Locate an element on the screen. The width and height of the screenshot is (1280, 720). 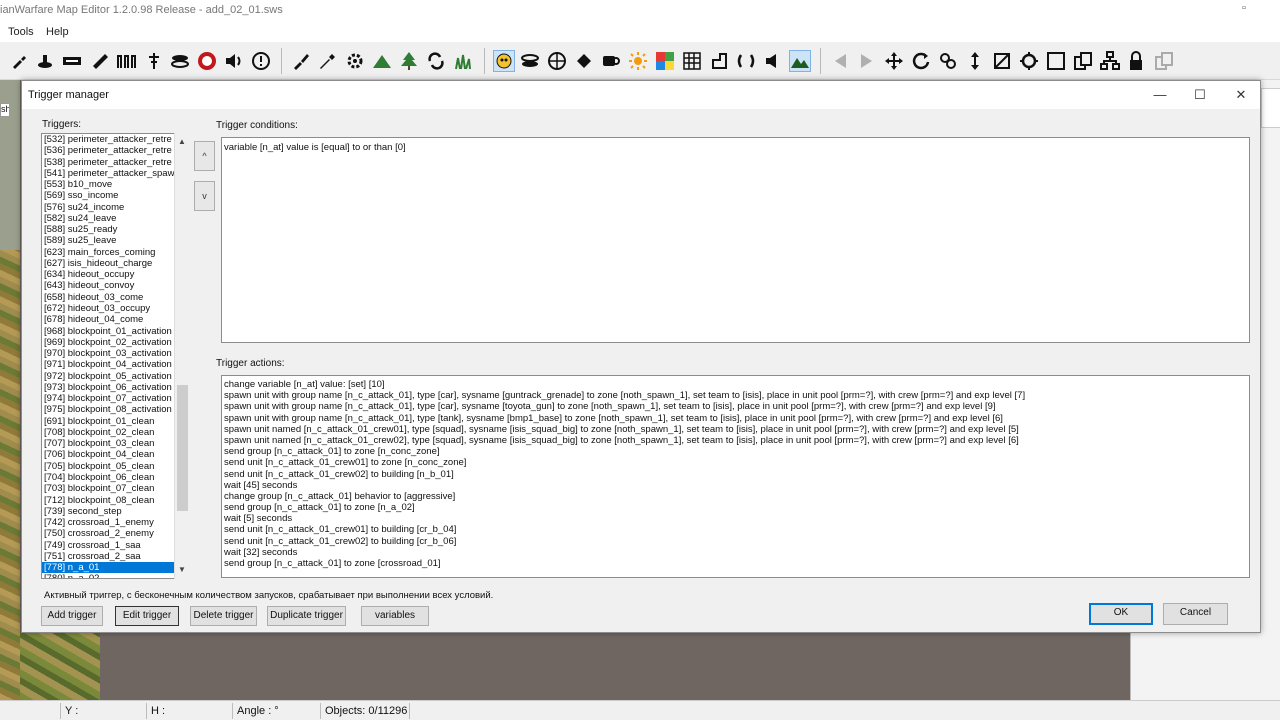
forward-icon is located at coordinates (867, 61).